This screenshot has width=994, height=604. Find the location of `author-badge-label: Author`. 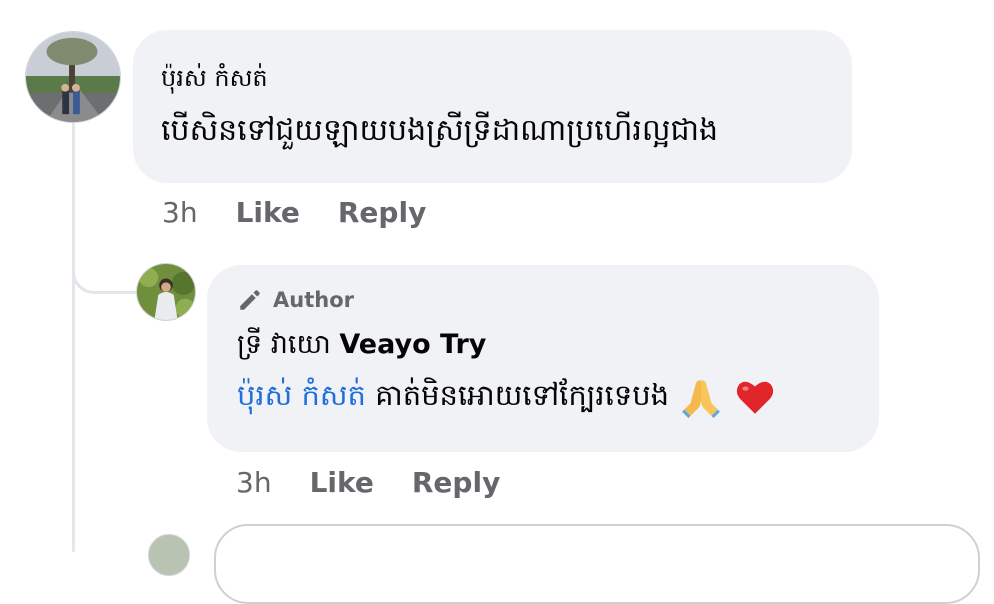

author-badge-label: Author is located at coordinates (313, 300).